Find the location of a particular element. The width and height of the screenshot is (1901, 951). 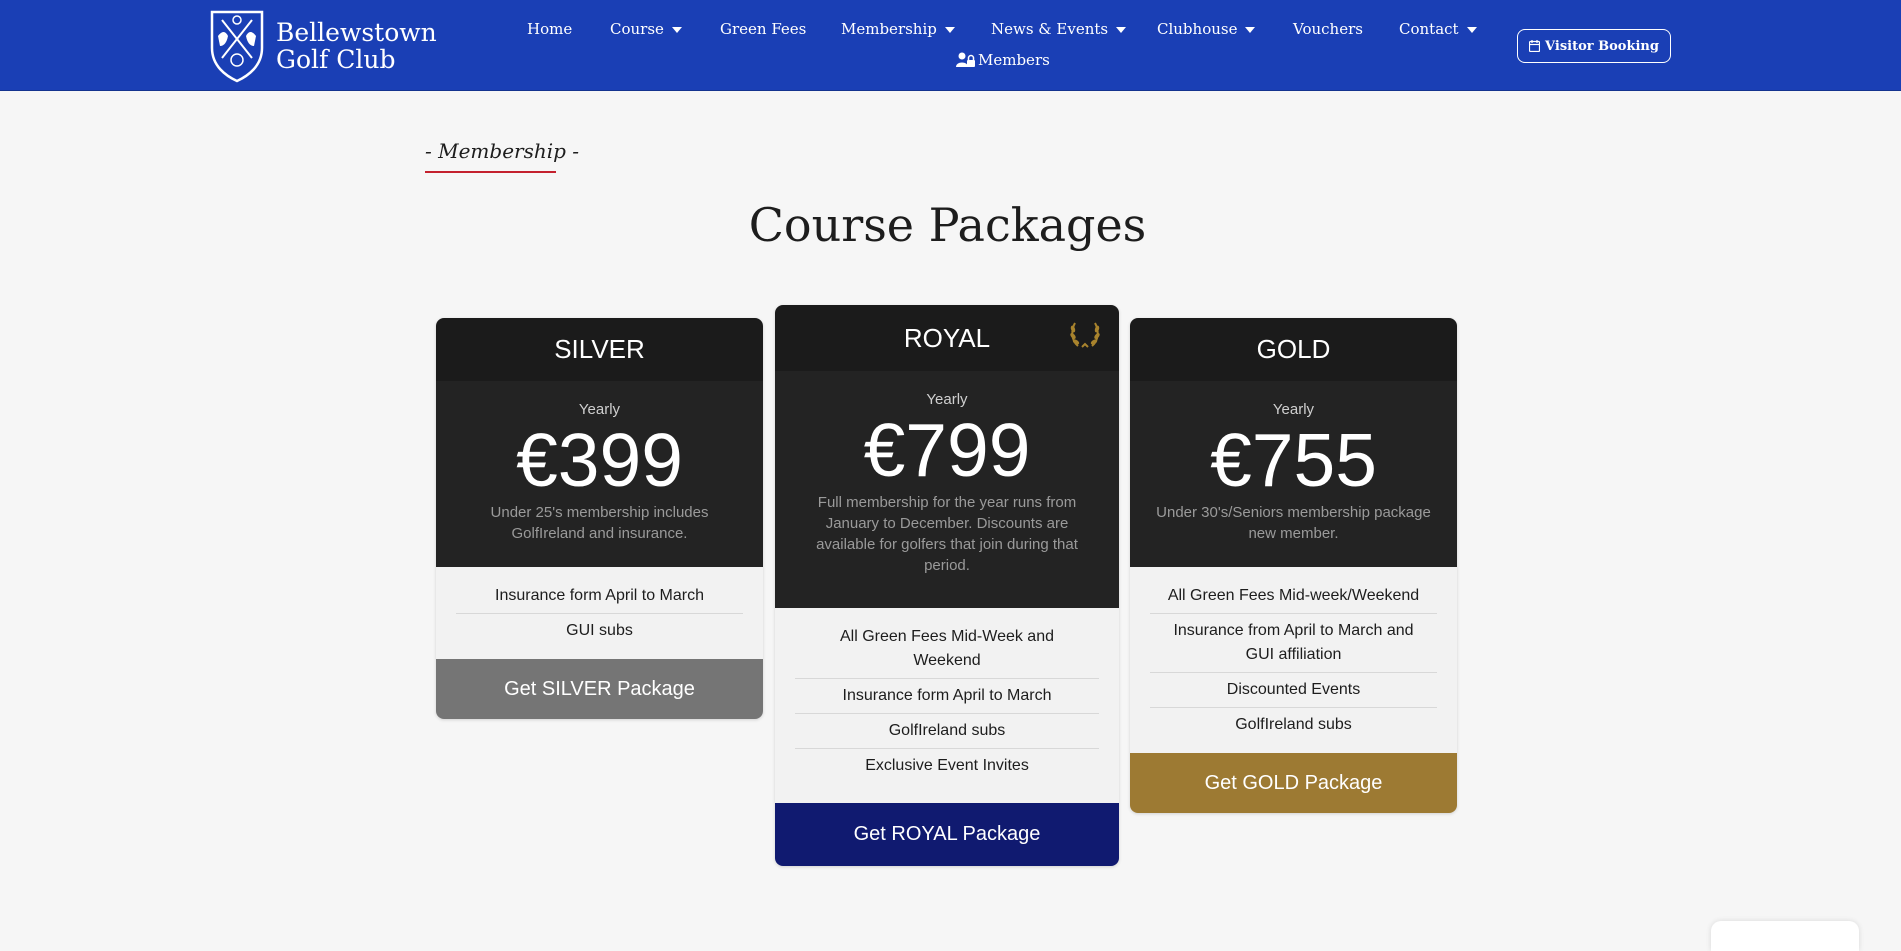

feature-item: Discounted Events is located at coordinates (1293, 690).